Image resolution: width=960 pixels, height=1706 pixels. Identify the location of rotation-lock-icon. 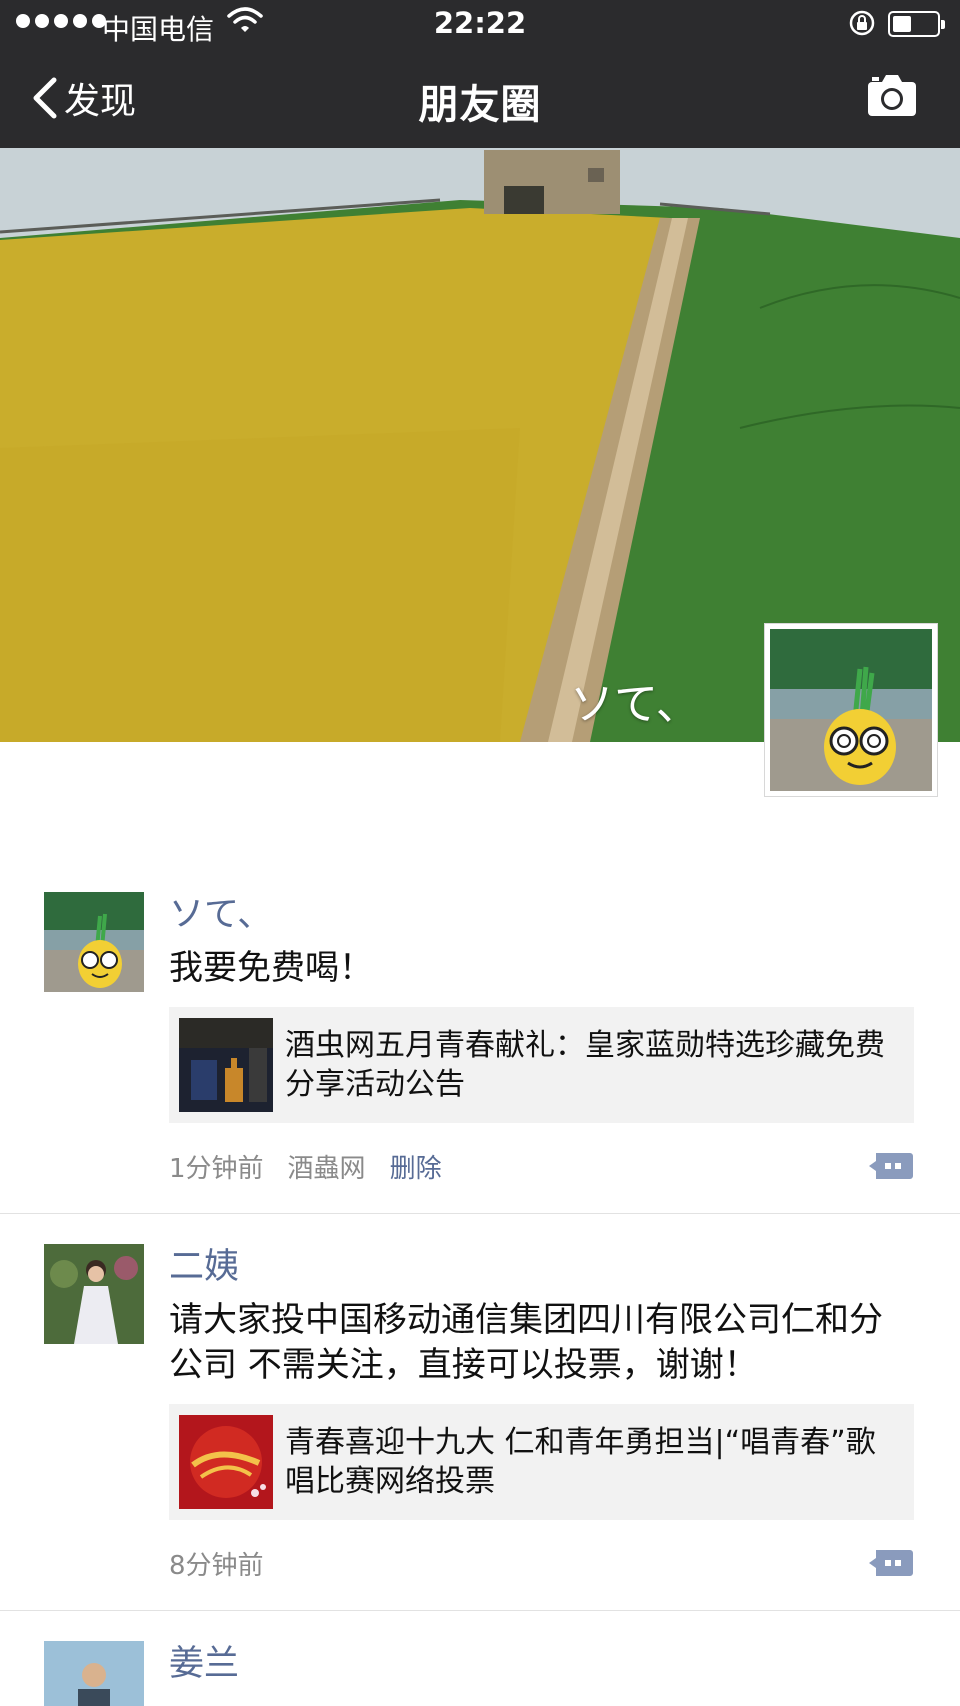
(862, 23).